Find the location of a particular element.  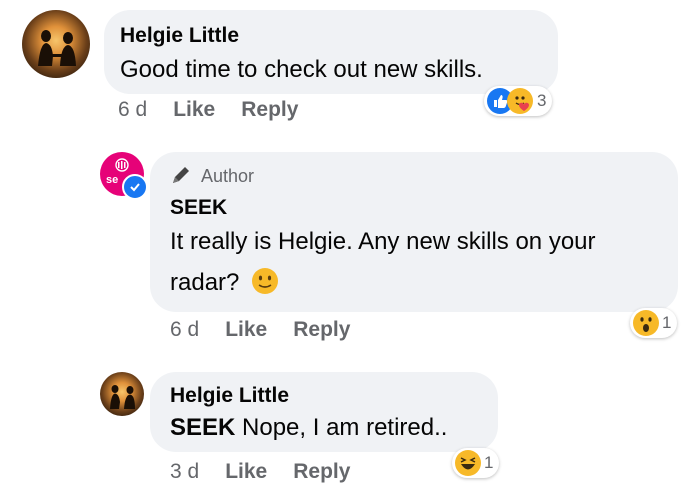

wow-icon is located at coordinates (646, 323).